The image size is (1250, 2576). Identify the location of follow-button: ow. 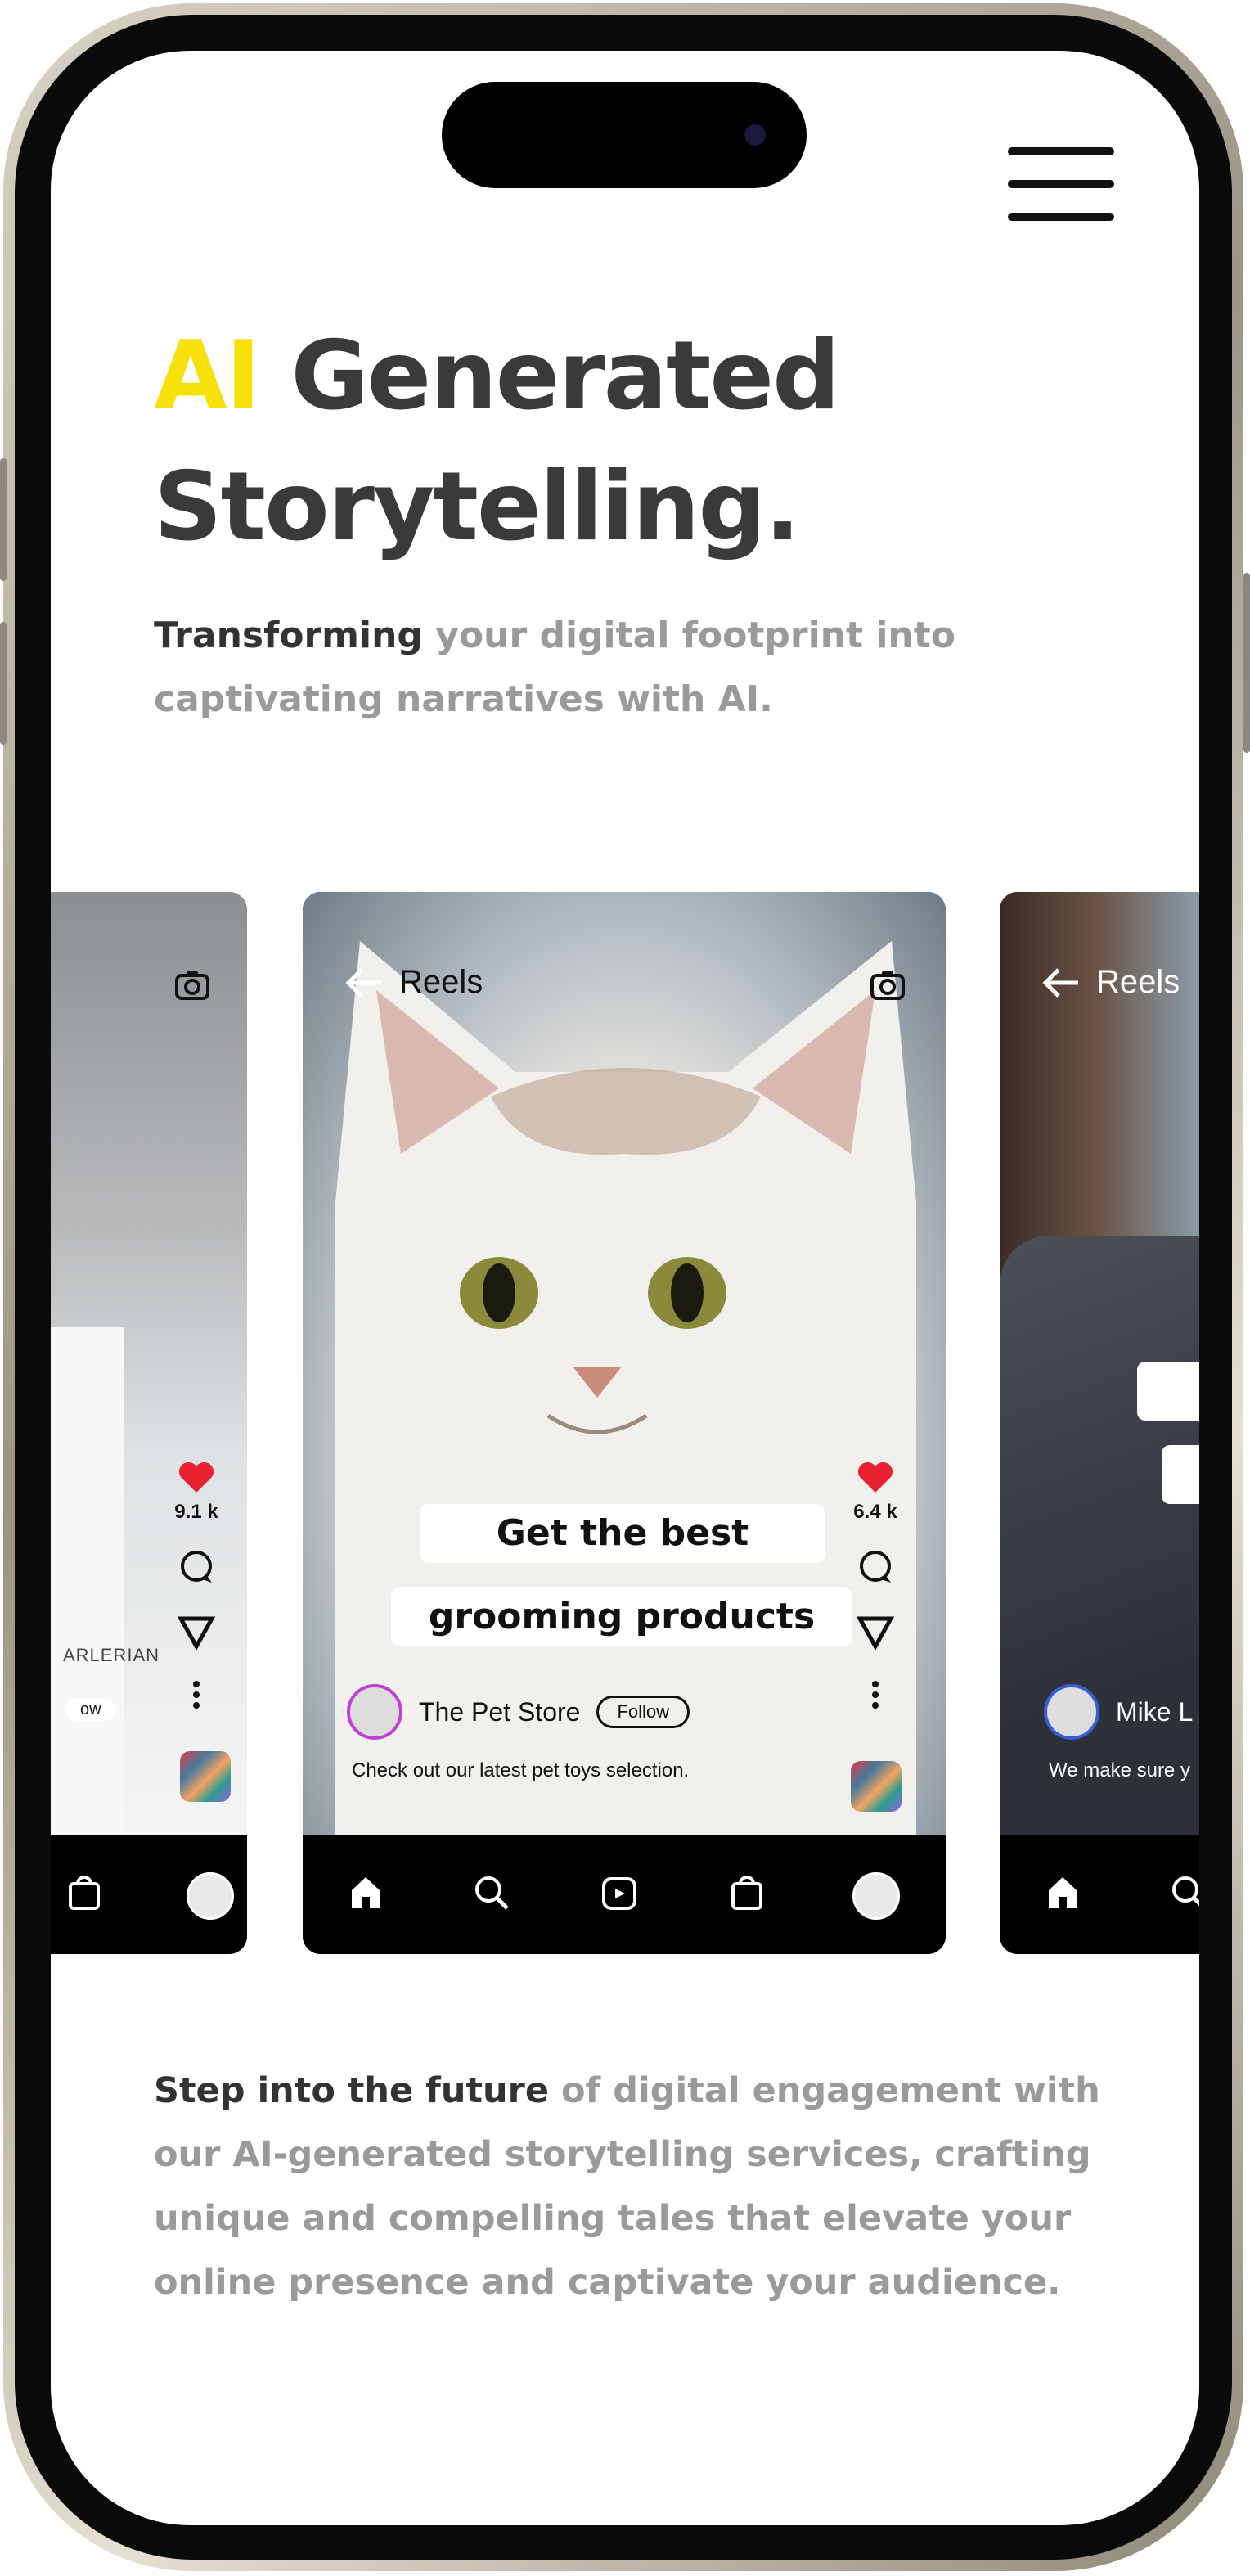
(90, 1710).